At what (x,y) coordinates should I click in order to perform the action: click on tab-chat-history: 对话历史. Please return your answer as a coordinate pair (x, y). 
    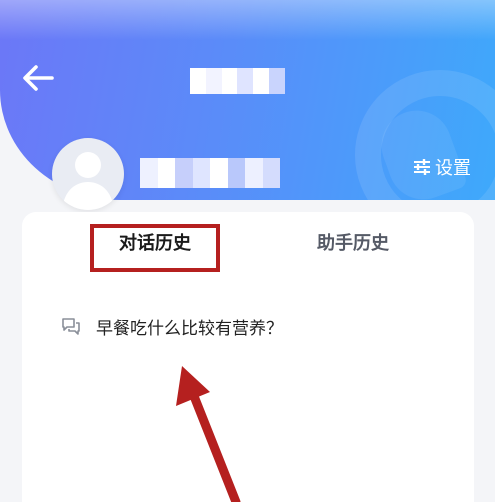
    Looking at the image, I should click on (155, 242).